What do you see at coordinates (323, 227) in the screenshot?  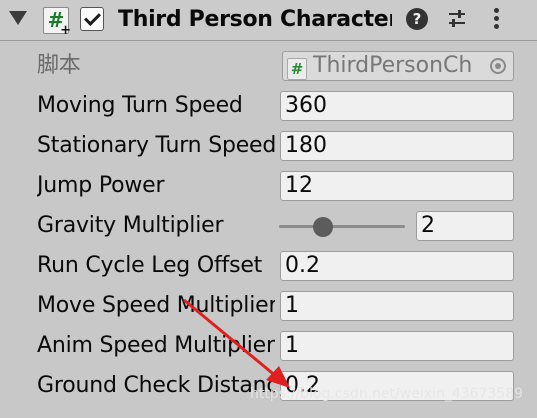 I see `slider-thumb` at bounding box center [323, 227].